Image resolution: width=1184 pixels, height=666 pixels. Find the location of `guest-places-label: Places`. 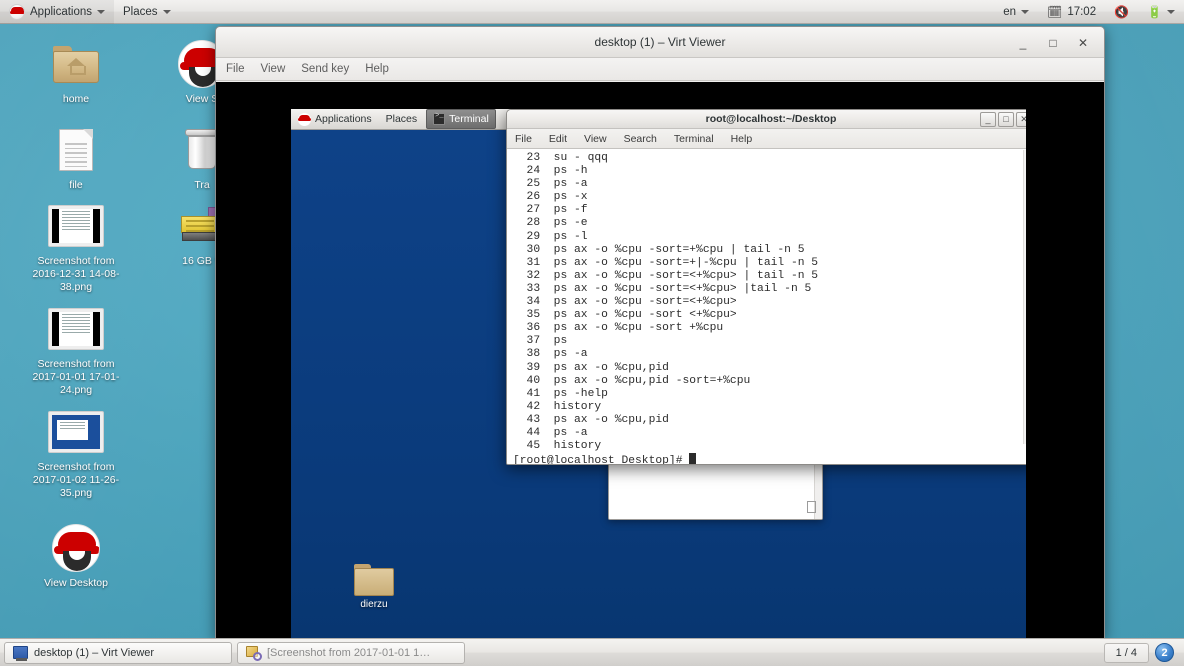

guest-places-label: Places is located at coordinates (401, 119).